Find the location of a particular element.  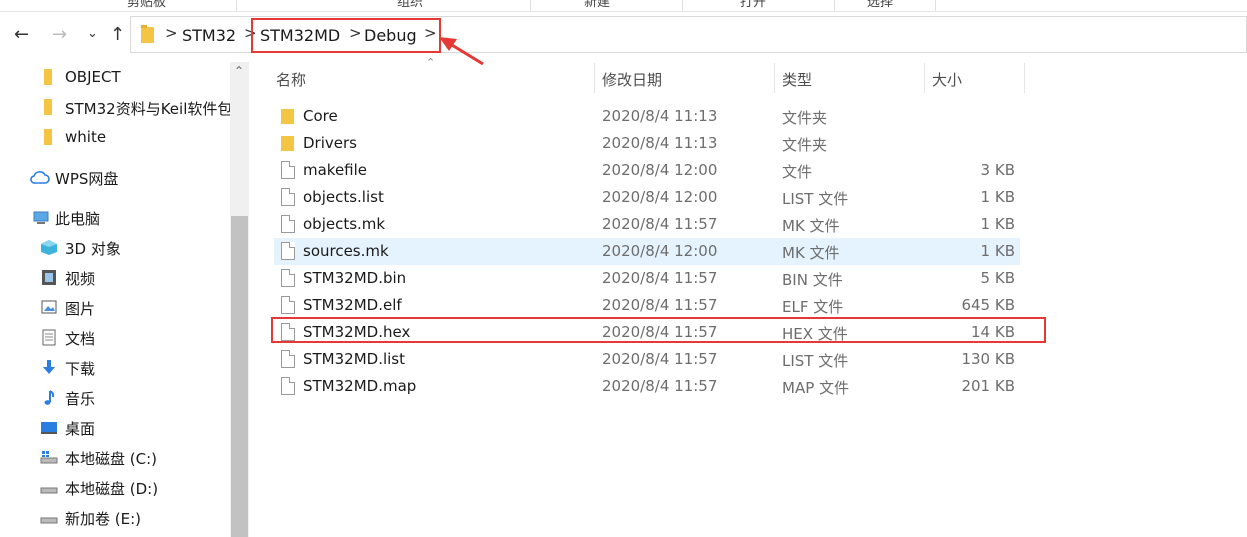

file-type: HEX 文件 is located at coordinates (815, 334).